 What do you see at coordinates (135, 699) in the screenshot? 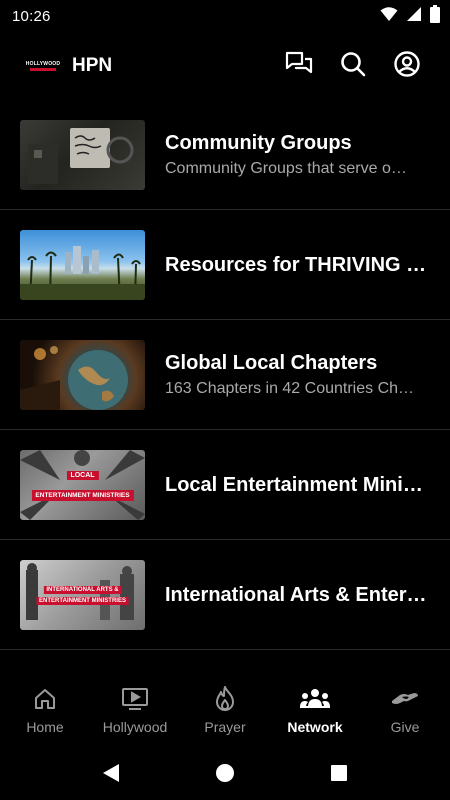
I see `tv-play-icon` at bounding box center [135, 699].